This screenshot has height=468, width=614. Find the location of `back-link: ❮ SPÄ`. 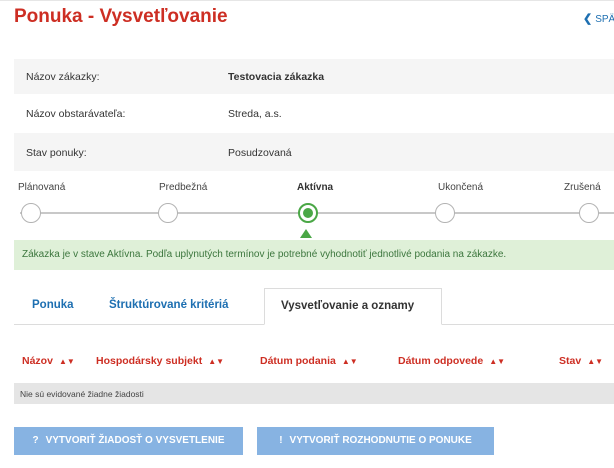

back-link: ❮ SPÄ is located at coordinates (598, 18).